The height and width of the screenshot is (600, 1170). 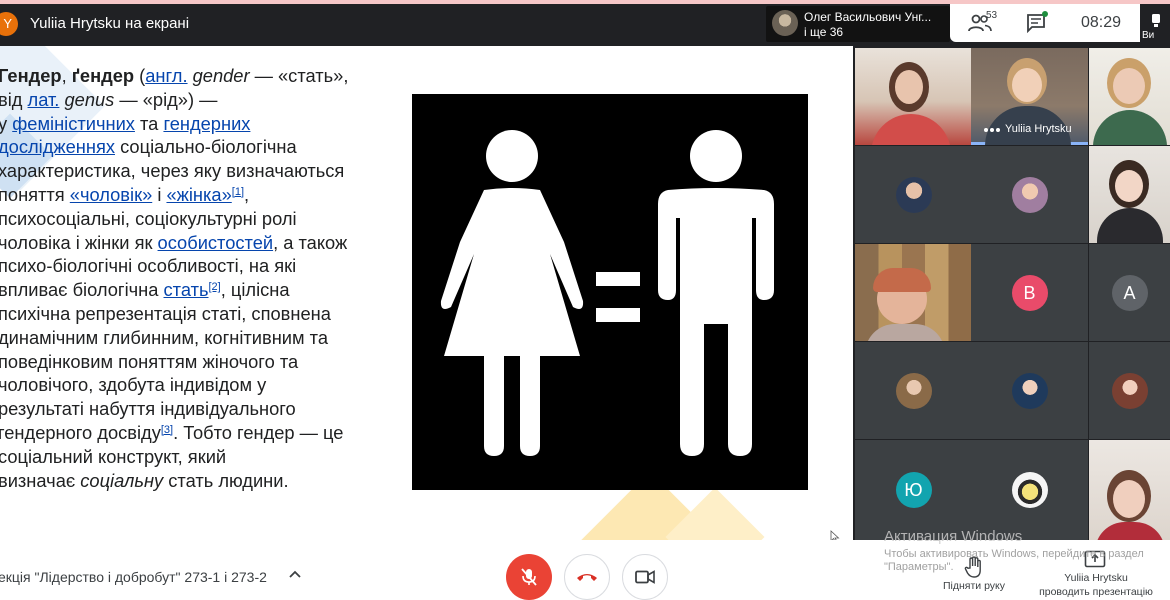 What do you see at coordinates (835, 535) in the screenshot?
I see `mouse-cursor-icon` at bounding box center [835, 535].